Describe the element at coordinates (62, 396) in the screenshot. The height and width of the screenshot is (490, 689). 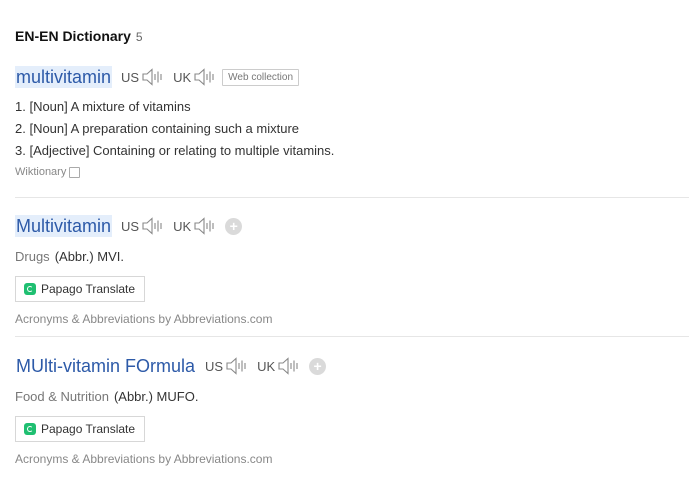
I see `category-label: Food & Nutrition` at that location.